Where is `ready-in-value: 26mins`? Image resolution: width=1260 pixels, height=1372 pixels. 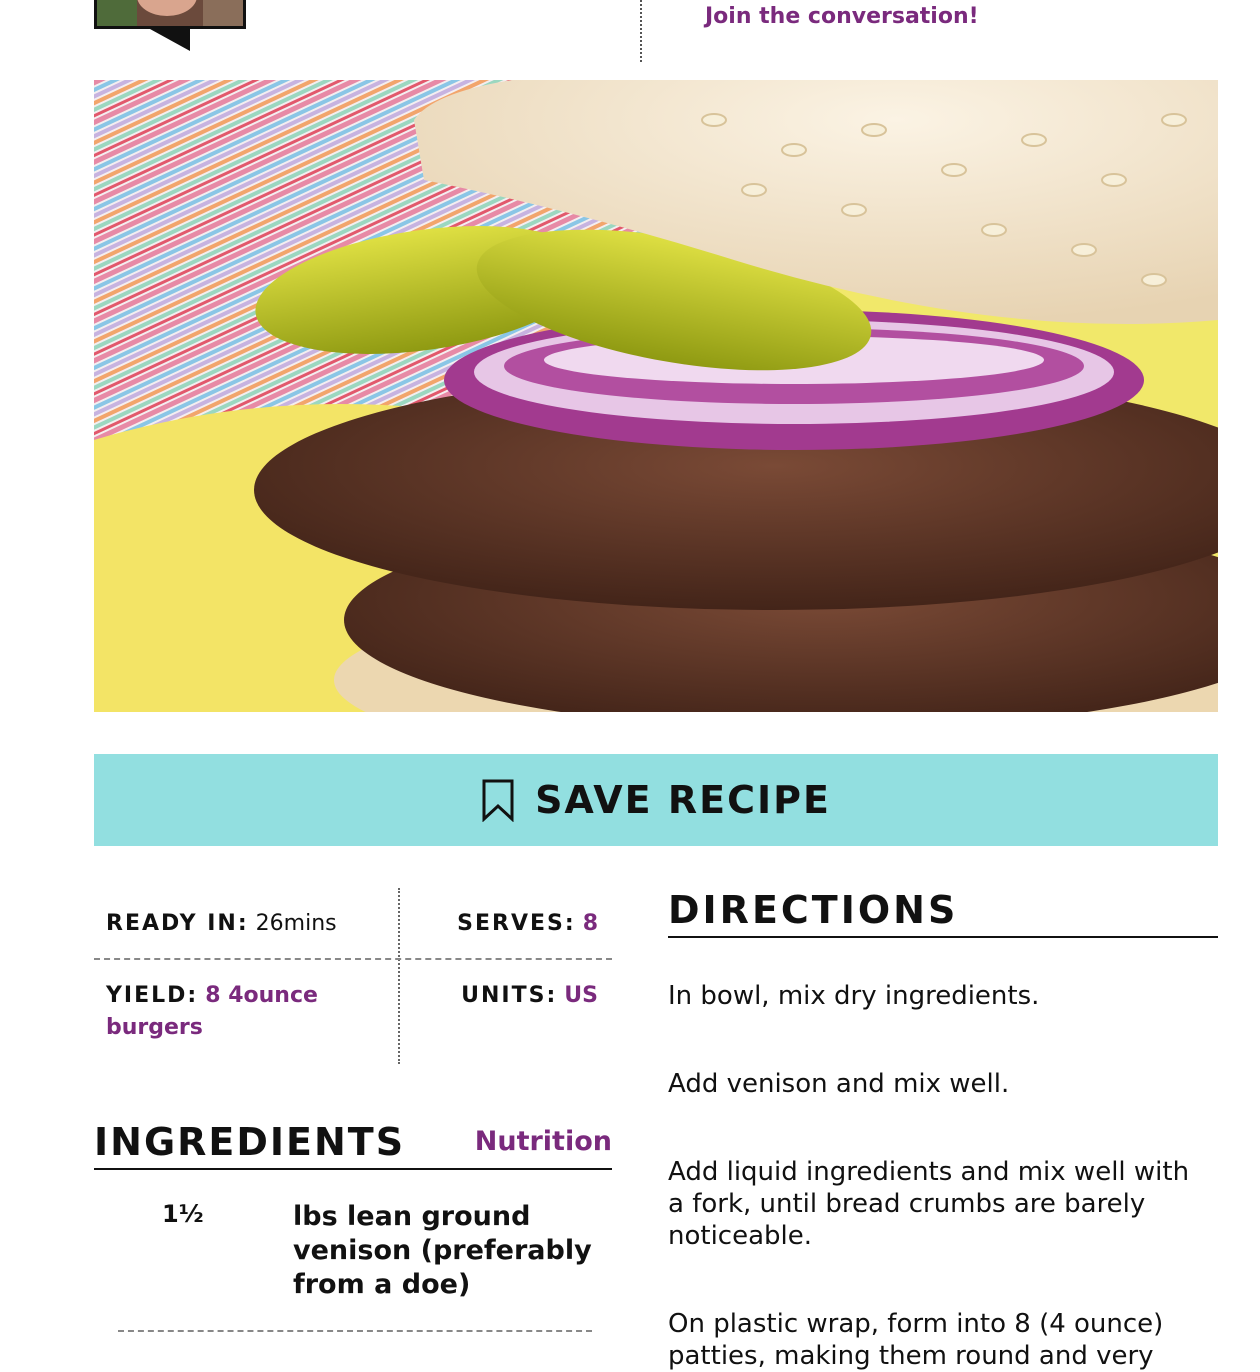 ready-in-value: 26mins is located at coordinates (296, 923).